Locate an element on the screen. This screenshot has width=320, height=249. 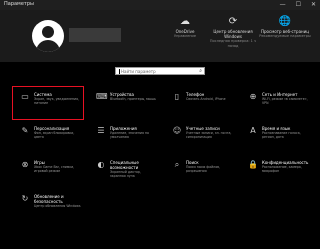
personalization-icon: ✎ is located at coordinates (25, 130).